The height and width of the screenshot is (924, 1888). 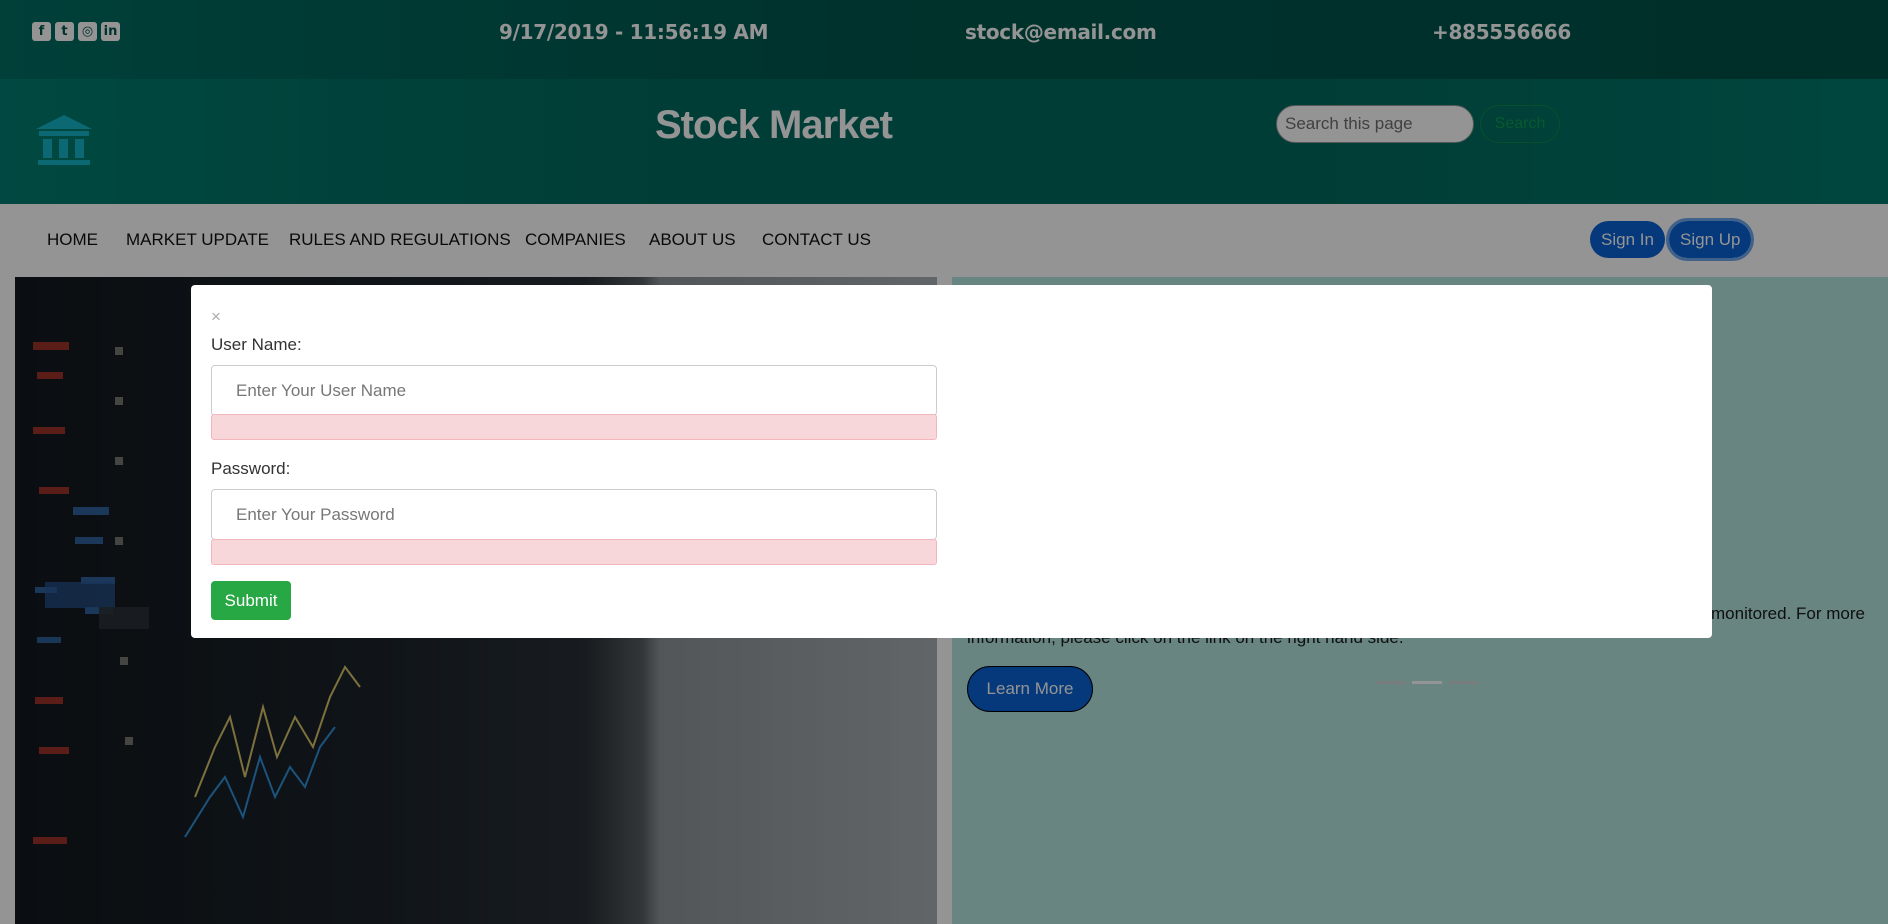 I want to click on submit-button: Submit, so click(x=251, y=600).